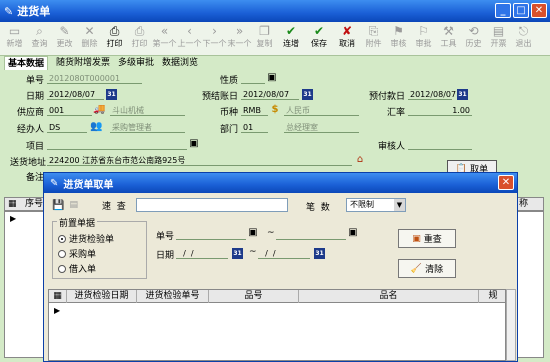  I want to click on toolbar-next-button: › 下一个, so click(214, 35).